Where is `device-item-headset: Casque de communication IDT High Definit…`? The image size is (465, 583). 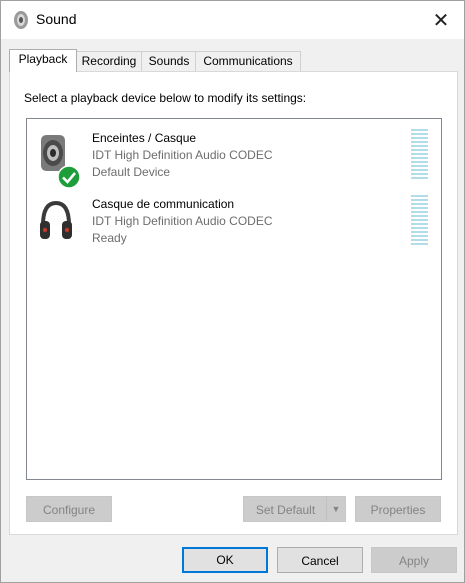
device-item-headset: Casque de communication IDT High Definit… is located at coordinates (234, 222).